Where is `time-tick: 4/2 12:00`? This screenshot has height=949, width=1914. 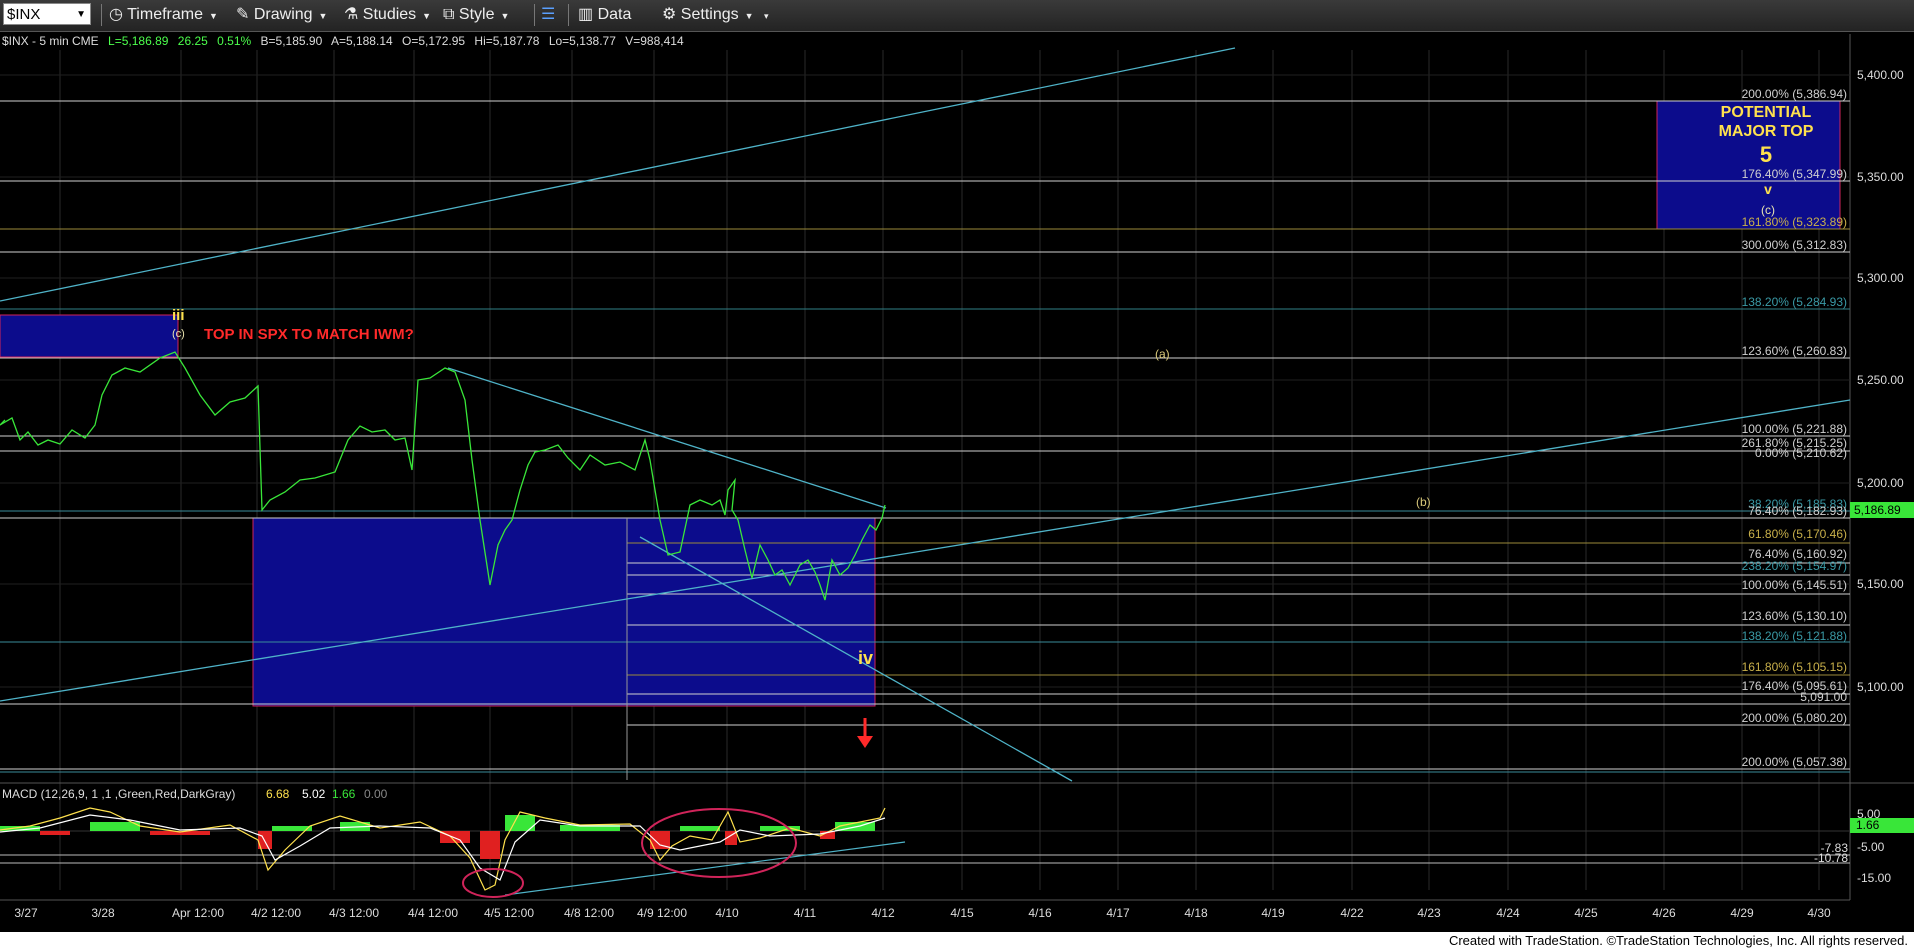
time-tick: 4/2 12:00 is located at coordinates (276, 913).